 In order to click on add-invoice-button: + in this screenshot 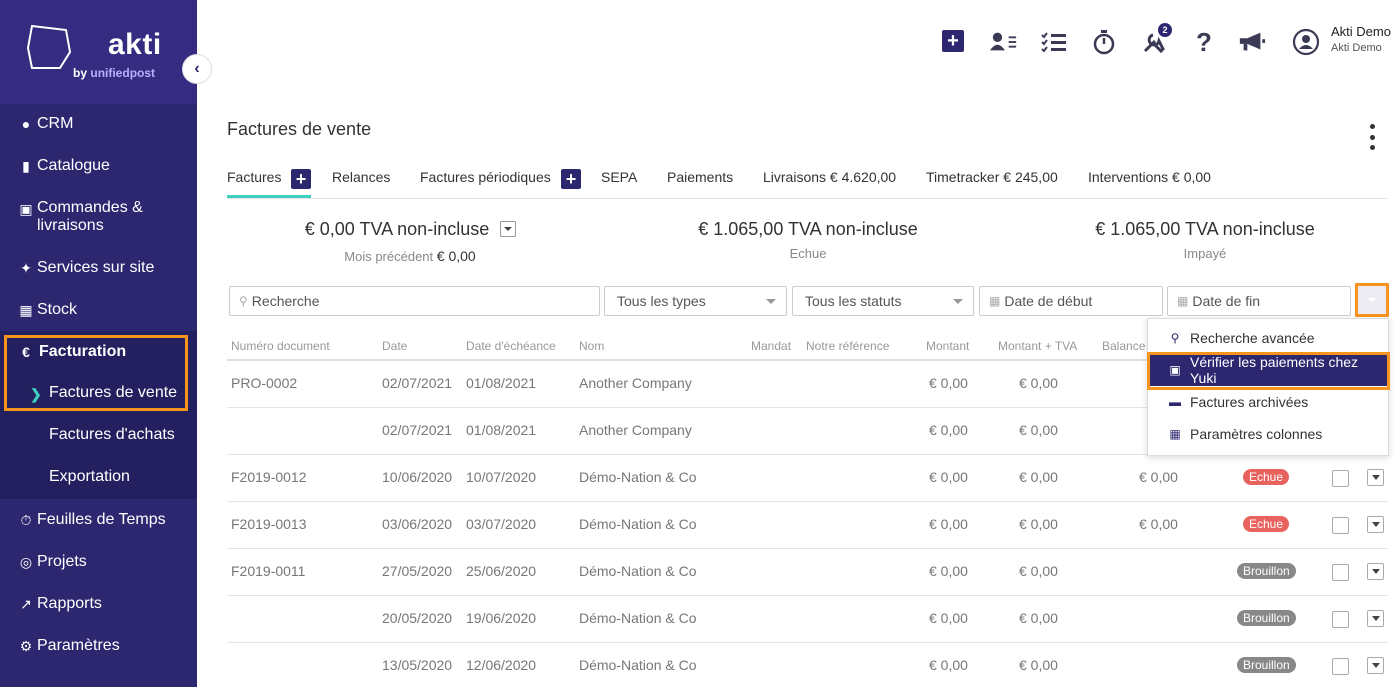, I will do `click(301, 179)`.